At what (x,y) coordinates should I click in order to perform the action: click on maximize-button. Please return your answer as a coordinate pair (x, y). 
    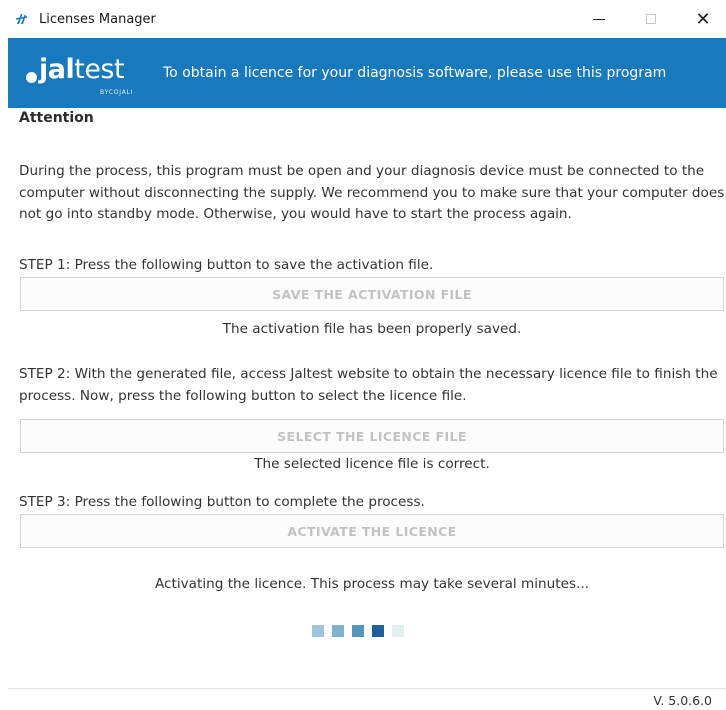
    Looking at the image, I should click on (651, 19).